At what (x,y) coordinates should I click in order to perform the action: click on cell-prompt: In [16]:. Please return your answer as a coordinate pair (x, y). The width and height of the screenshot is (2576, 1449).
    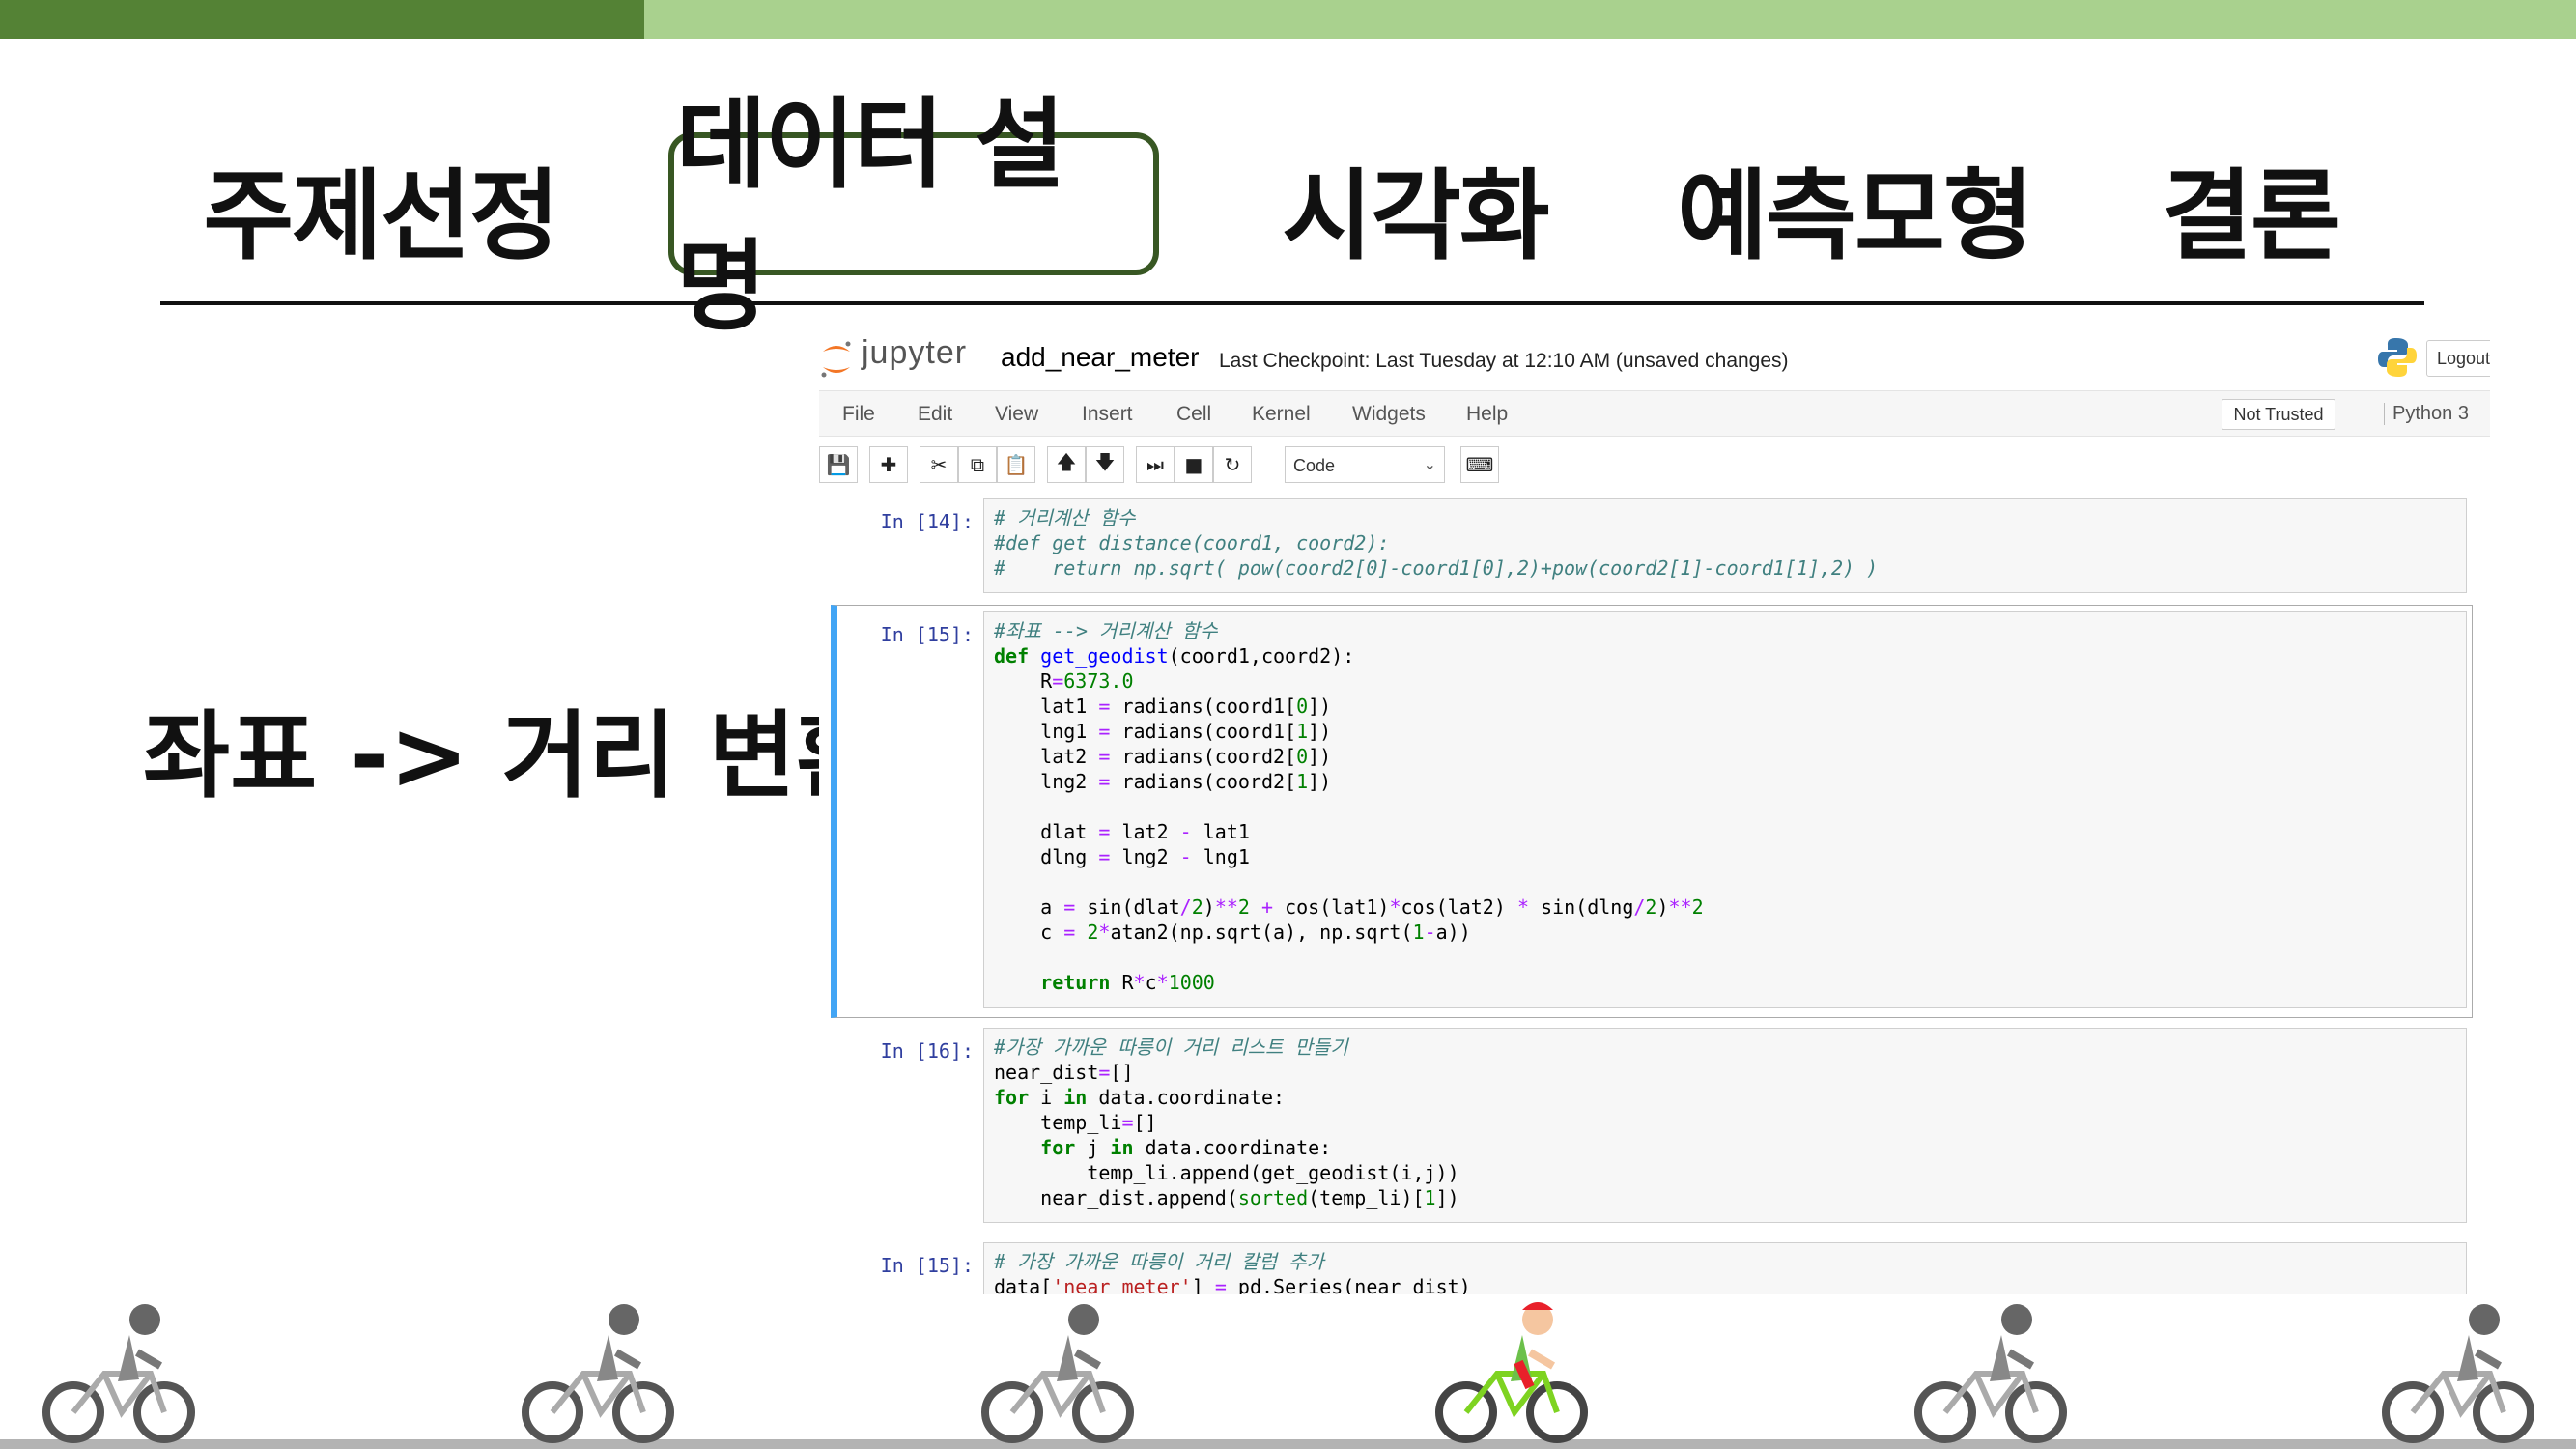
    Looking at the image, I should click on (927, 1051).